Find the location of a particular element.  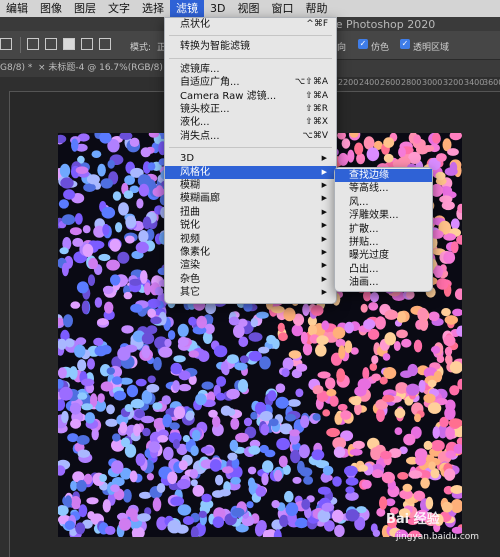

menu-image: 图像 is located at coordinates (51, 8).